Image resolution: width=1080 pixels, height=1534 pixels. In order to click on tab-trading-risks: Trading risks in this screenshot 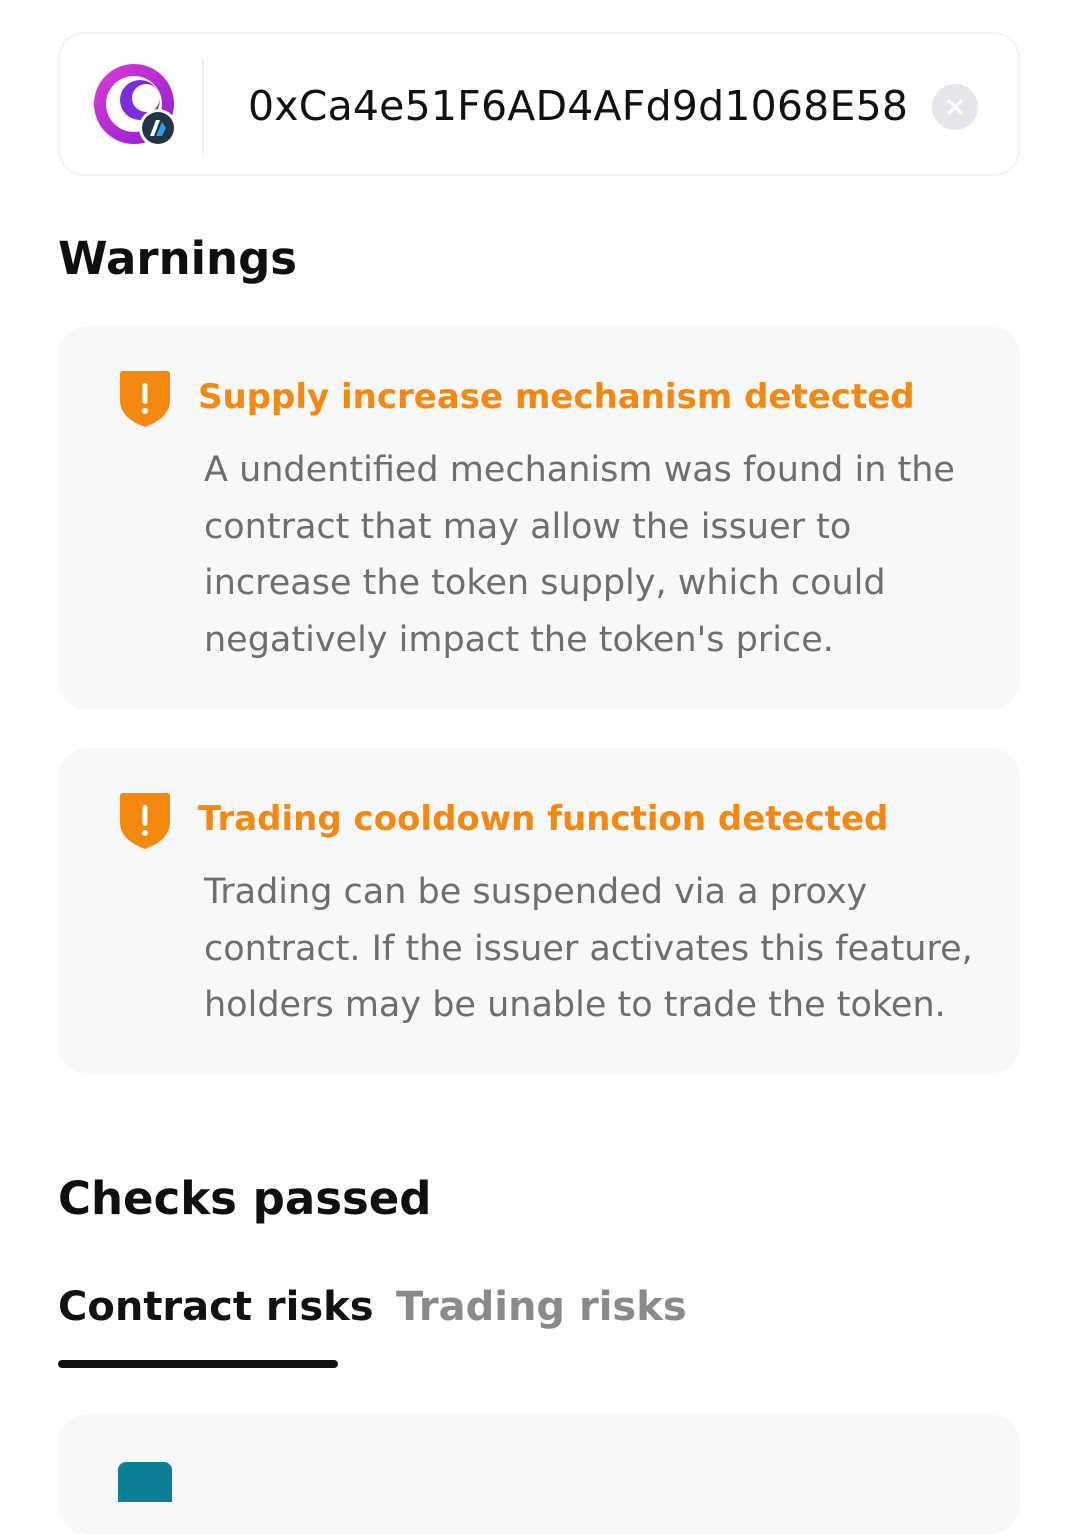, I will do `click(541, 1307)`.